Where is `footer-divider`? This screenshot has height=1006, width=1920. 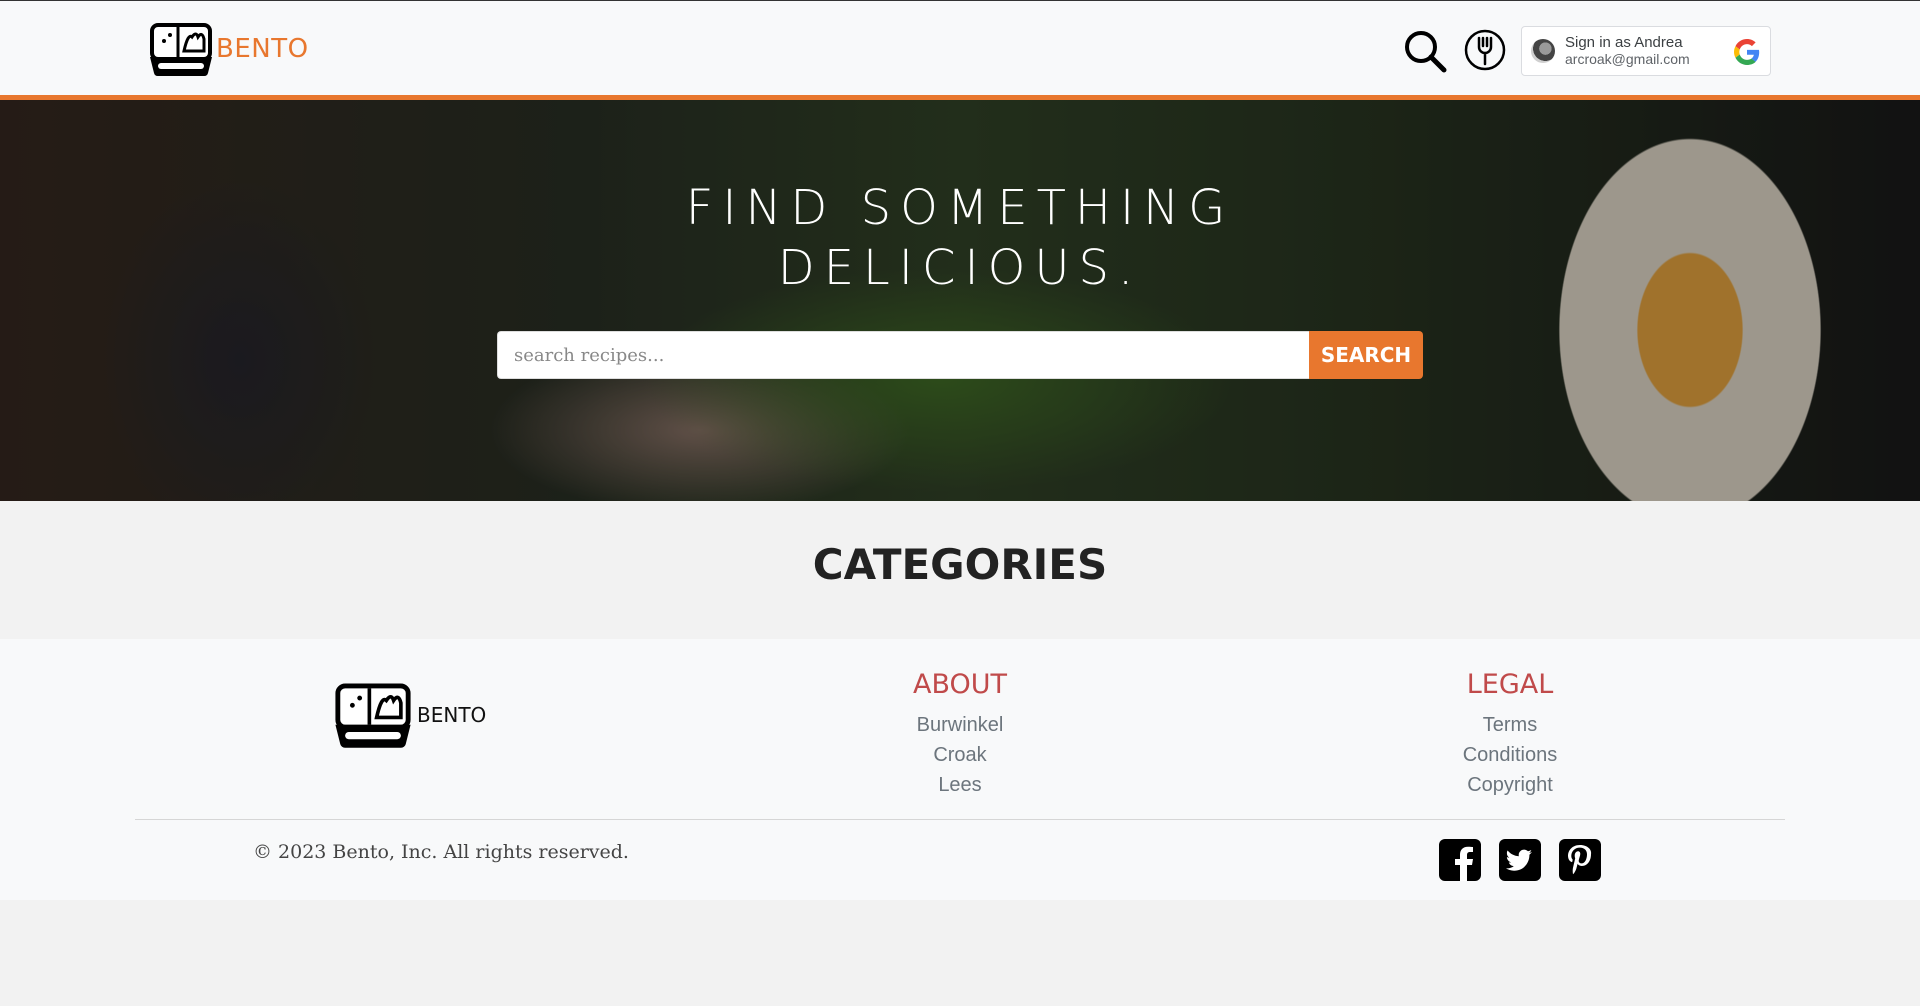 footer-divider is located at coordinates (960, 819).